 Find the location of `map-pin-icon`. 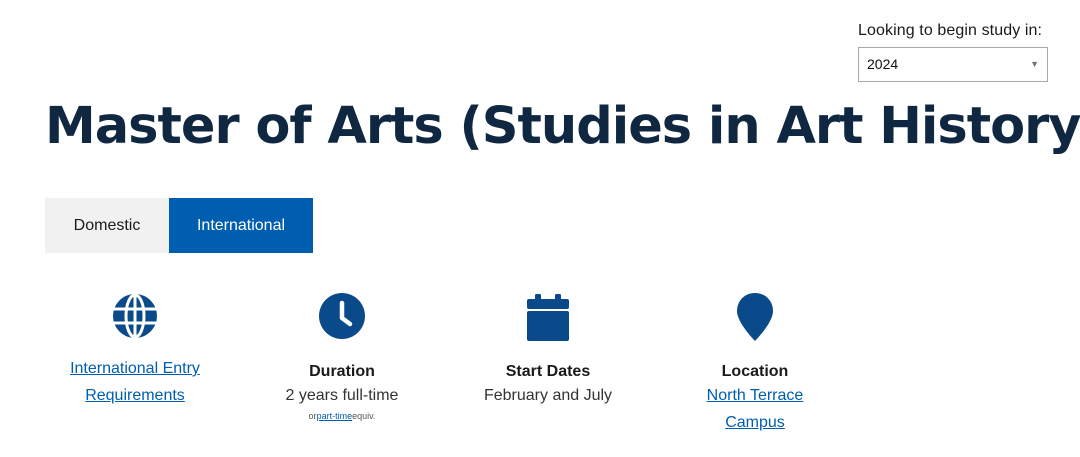

map-pin-icon is located at coordinates (755, 319).